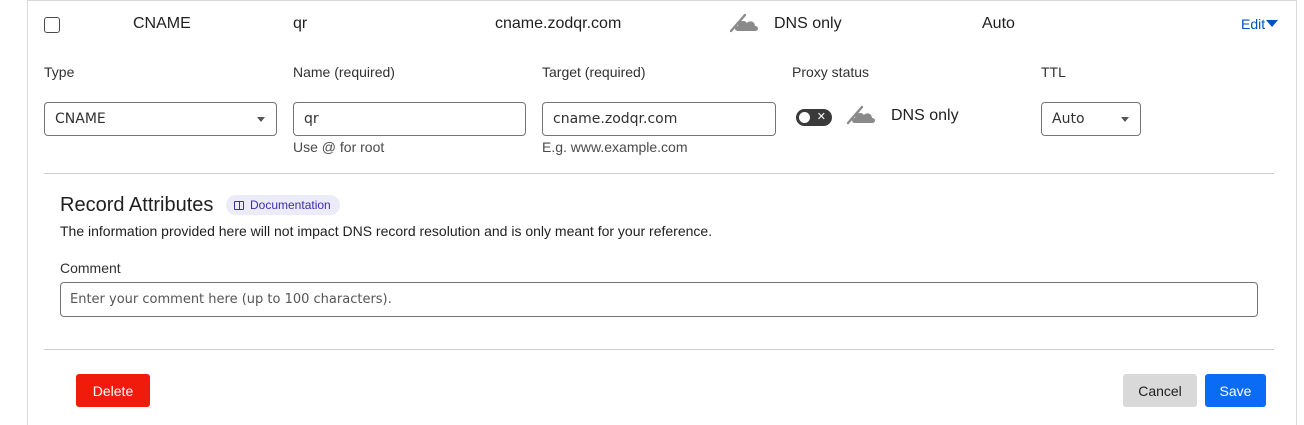 The width and height of the screenshot is (1304, 425). I want to click on documentation-label: Documentation, so click(290, 205).